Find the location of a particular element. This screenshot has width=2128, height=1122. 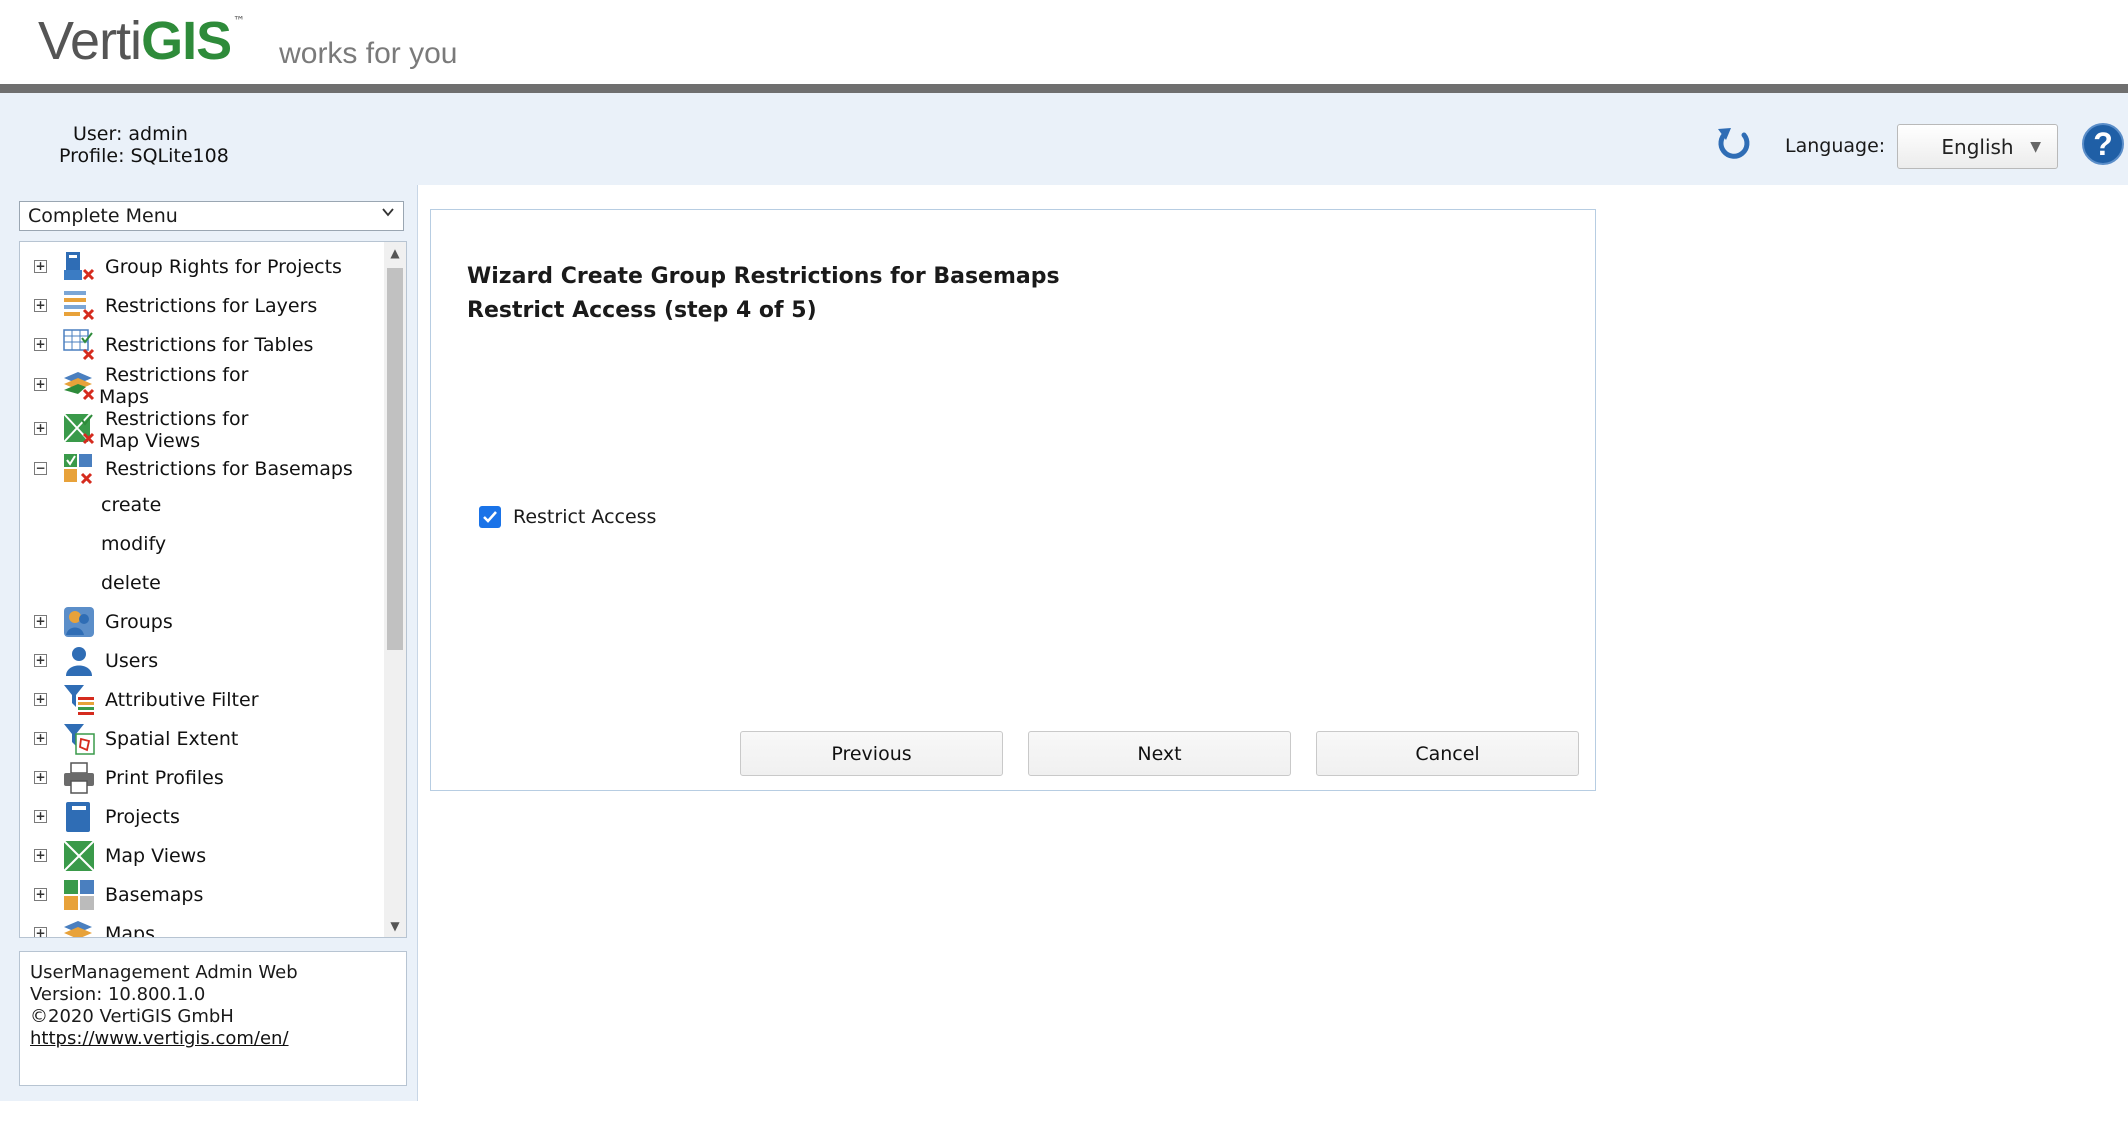

printer-icon is located at coordinates (79, 778).